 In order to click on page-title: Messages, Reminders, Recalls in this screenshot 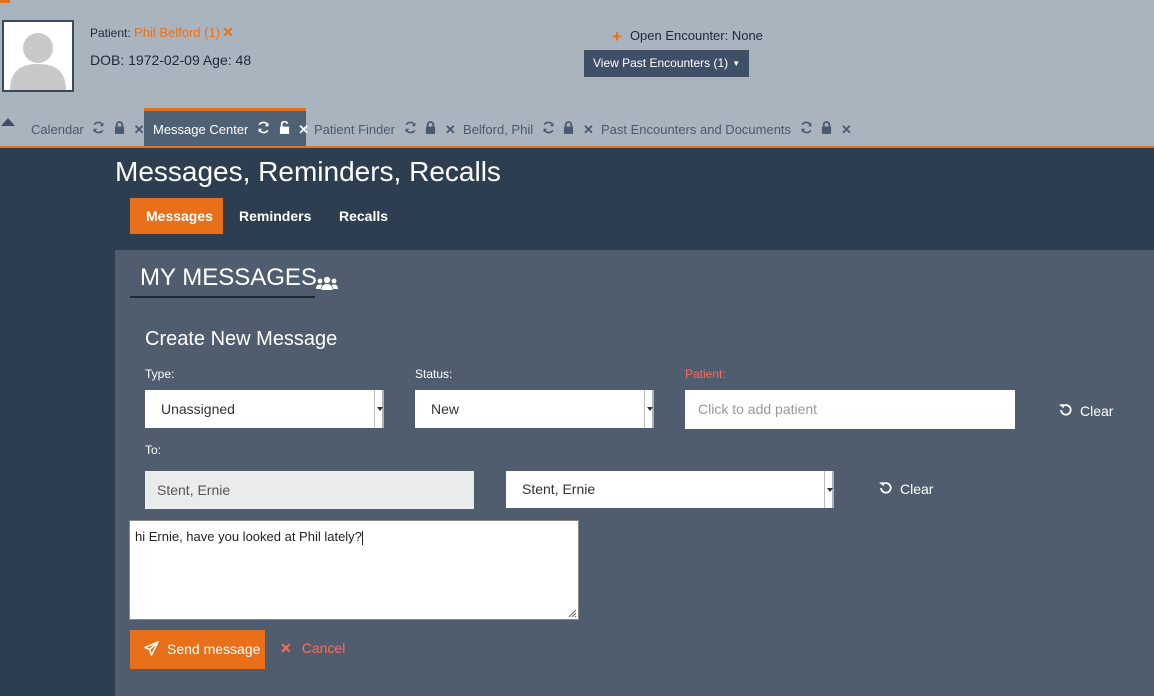, I will do `click(308, 171)`.